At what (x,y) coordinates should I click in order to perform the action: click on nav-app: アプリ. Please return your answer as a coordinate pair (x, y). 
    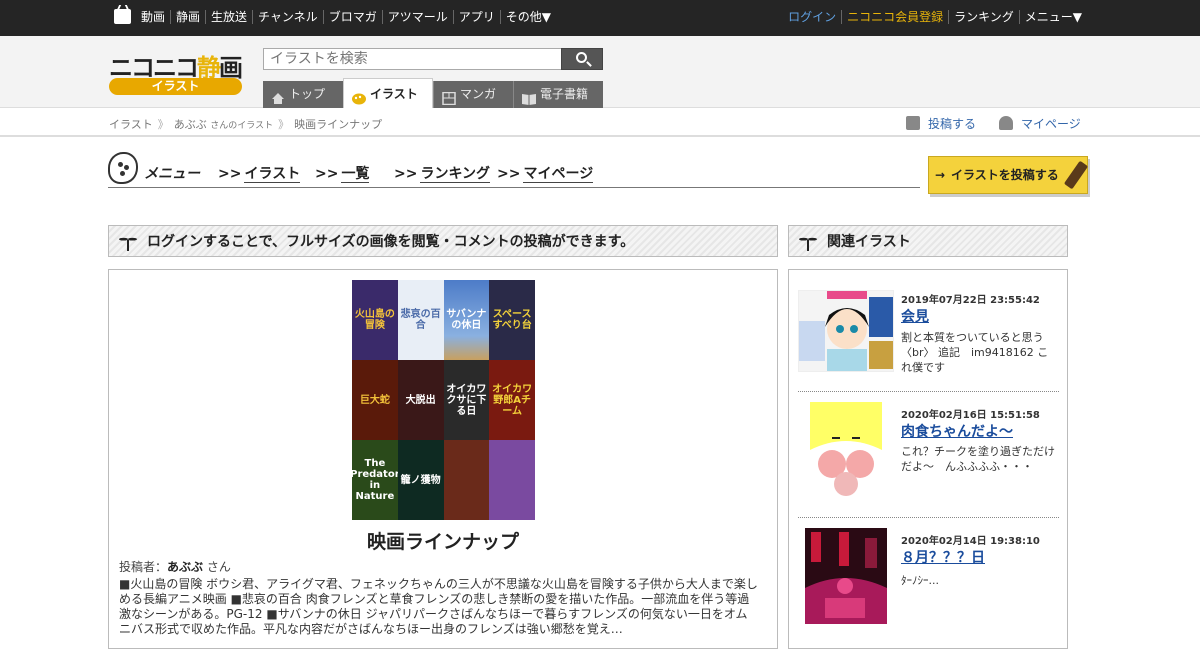
    Looking at the image, I should click on (476, 17).